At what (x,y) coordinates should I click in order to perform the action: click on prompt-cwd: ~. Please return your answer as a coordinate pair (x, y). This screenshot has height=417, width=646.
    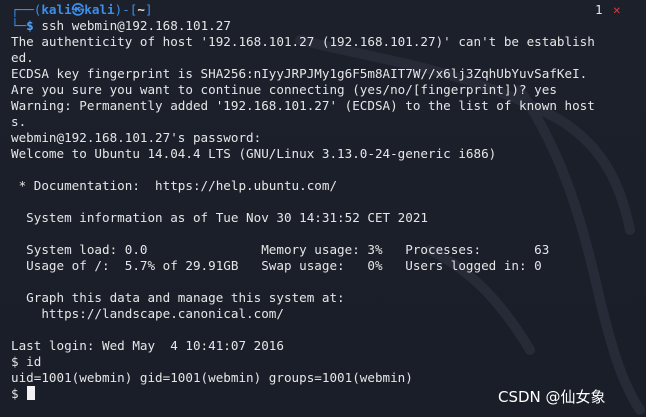
    Looking at the image, I should click on (141, 9).